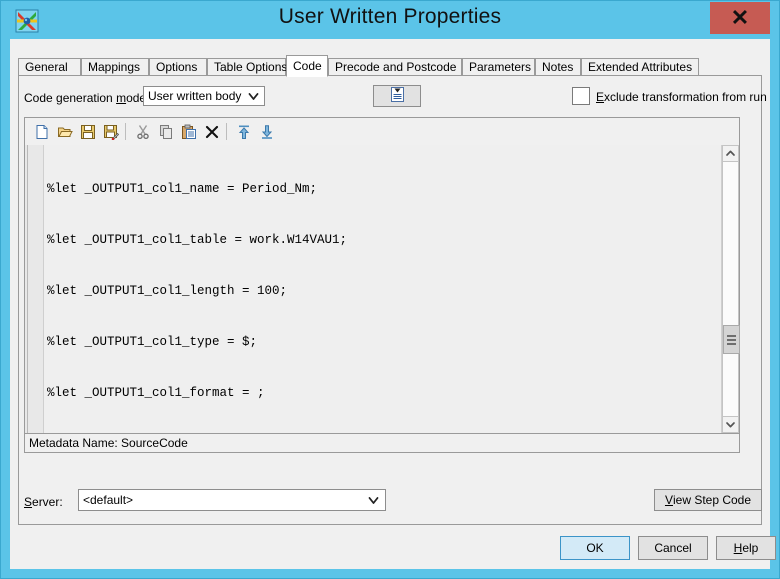 The image size is (780, 579). What do you see at coordinates (142, 131) in the screenshot?
I see `cut-icon` at bounding box center [142, 131].